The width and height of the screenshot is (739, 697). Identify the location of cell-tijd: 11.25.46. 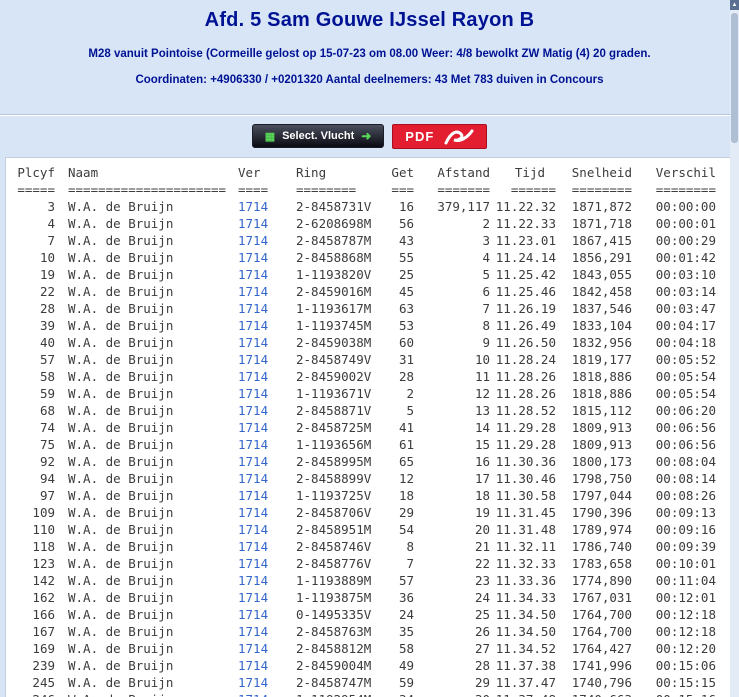
(525, 291).